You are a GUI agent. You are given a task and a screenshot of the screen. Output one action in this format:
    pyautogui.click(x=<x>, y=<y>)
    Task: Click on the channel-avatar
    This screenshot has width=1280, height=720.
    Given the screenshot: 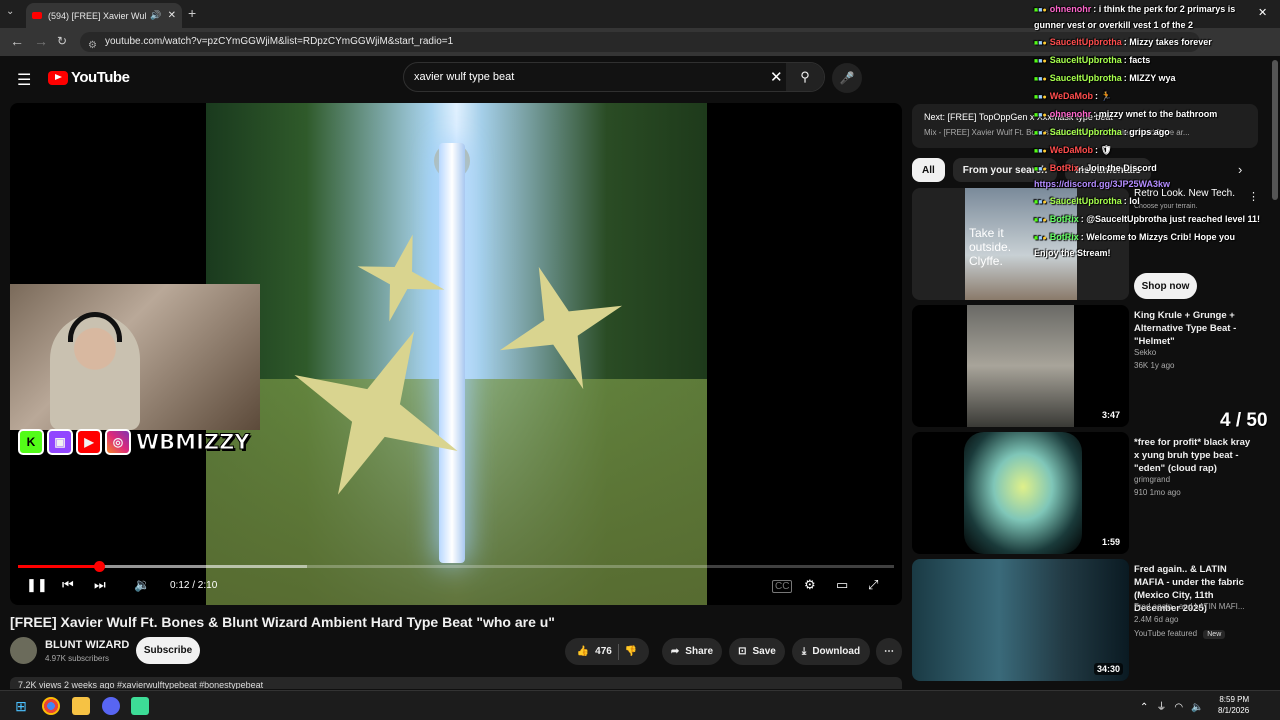 What is the action you would take?
    pyautogui.click(x=23, y=650)
    